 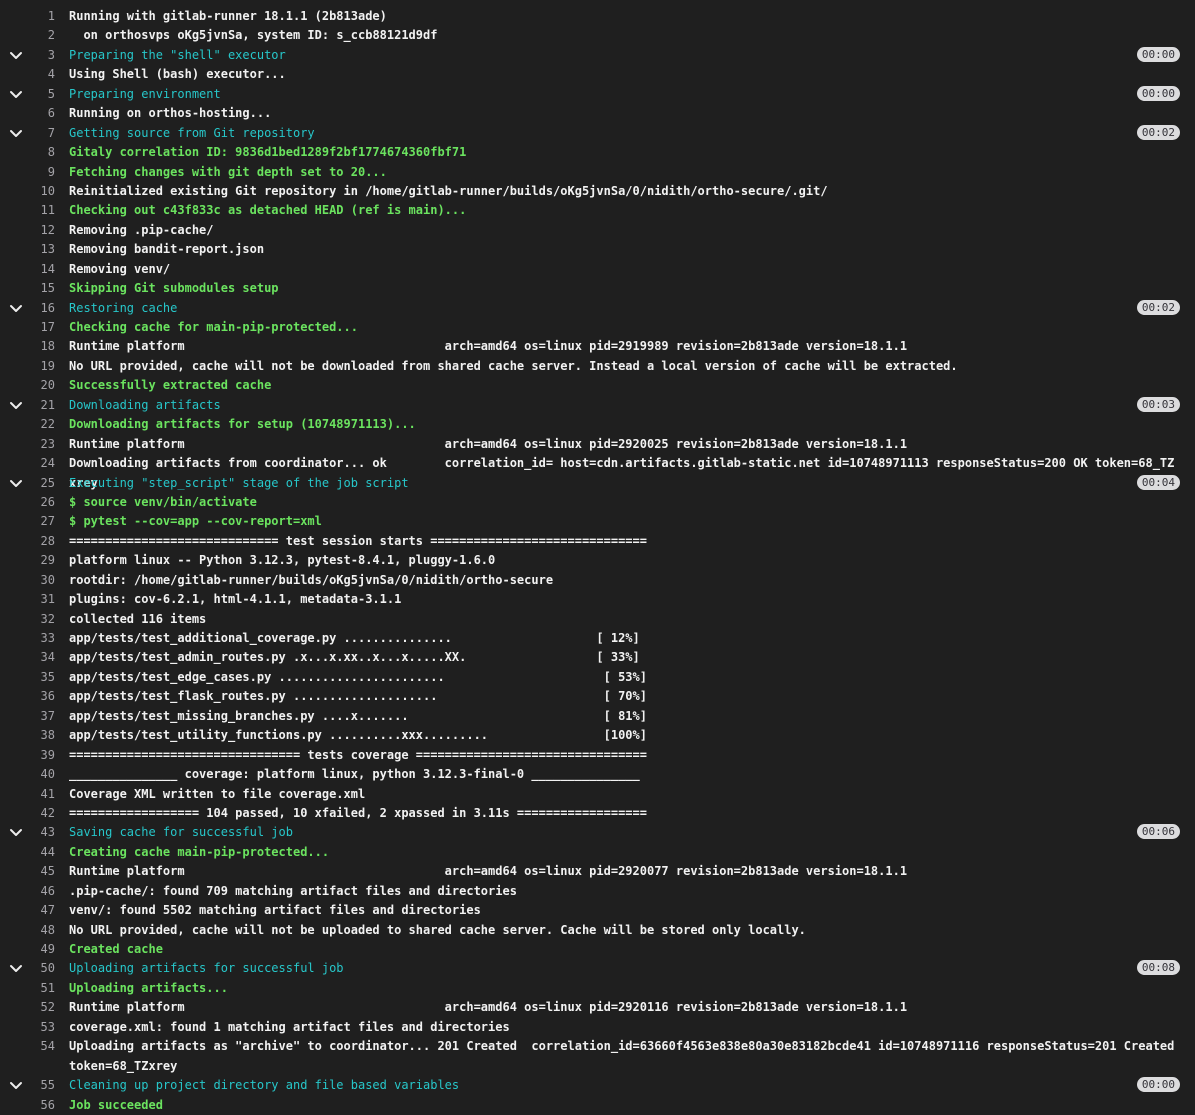 What do you see at coordinates (27, 988) in the screenshot?
I see `line-number: 51` at bounding box center [27, 988].